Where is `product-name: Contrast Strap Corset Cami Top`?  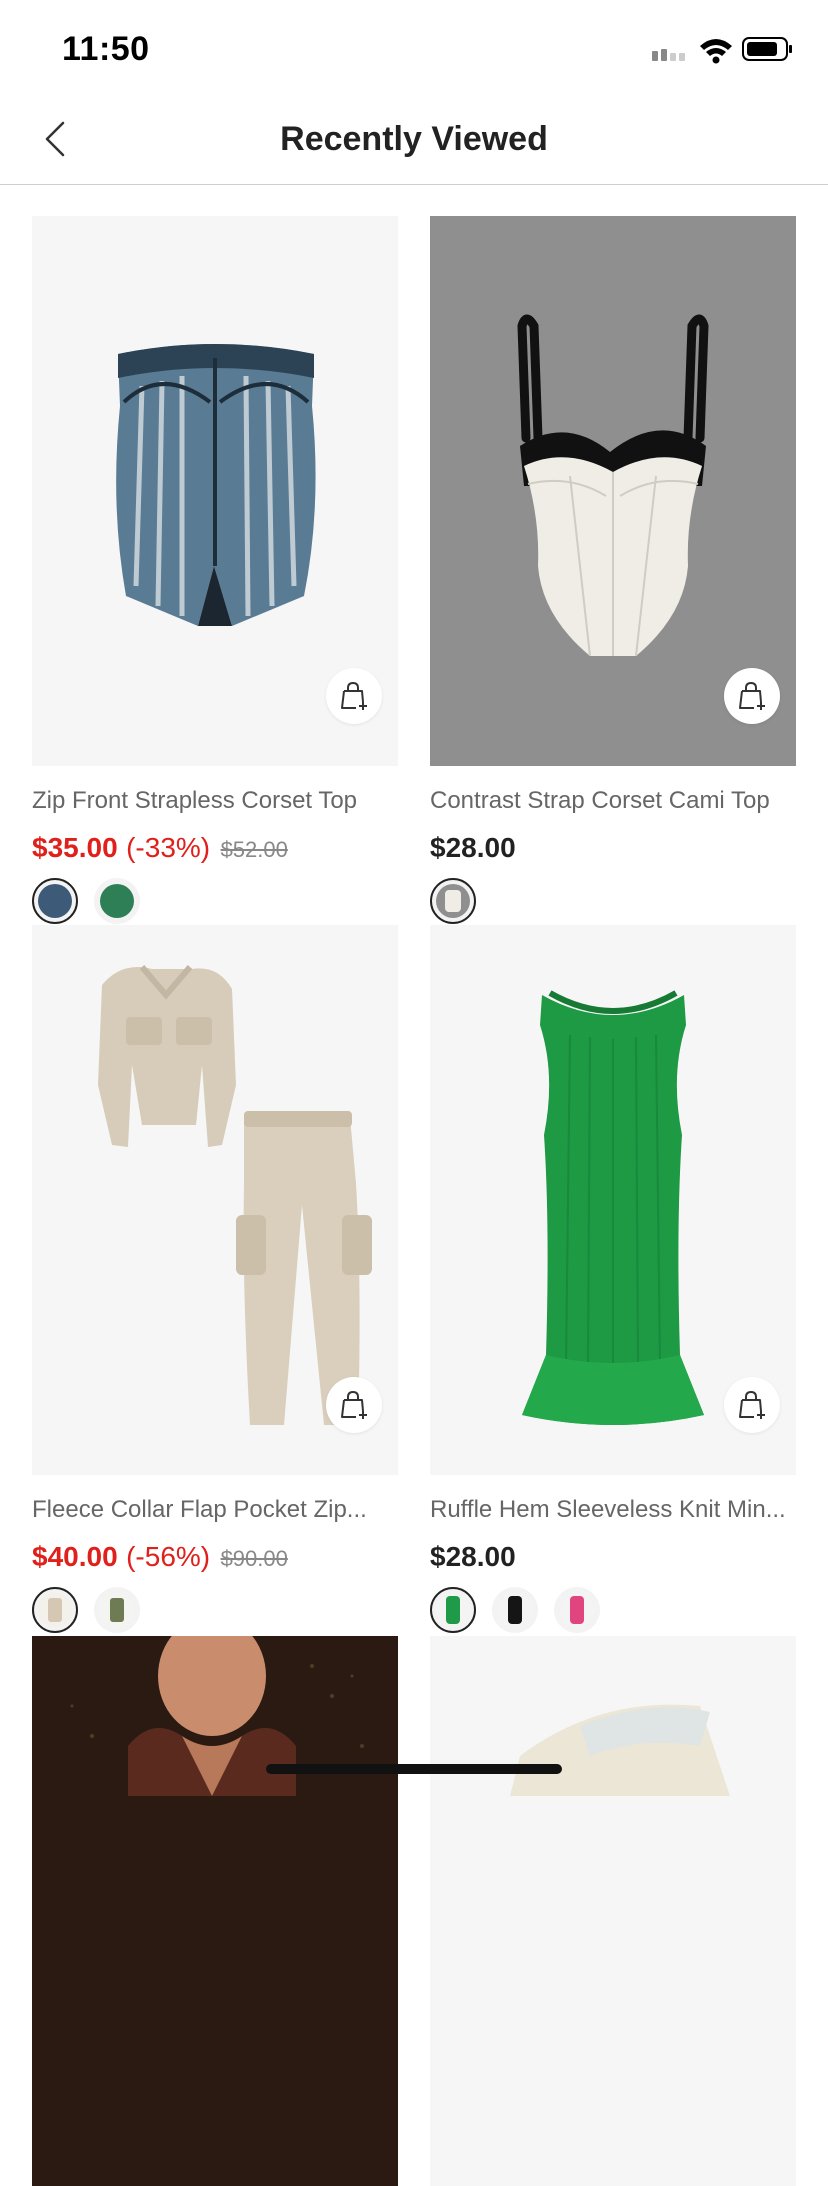 product-name: Contrast Strap Corset Cami Top is located at coordinates (600, 800).